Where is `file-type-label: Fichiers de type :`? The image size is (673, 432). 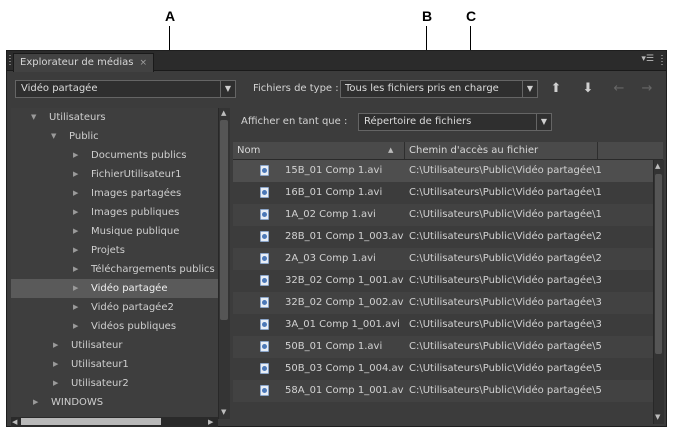
file-type-label: Fichiers de type : is located at coordinates (296, 88).